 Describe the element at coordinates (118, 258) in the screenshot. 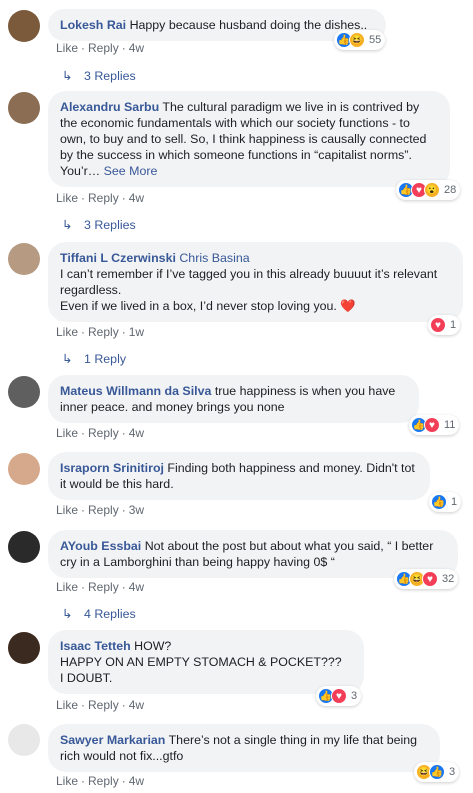

I see `author-name: Tiffani L Czerwinski` at that location.